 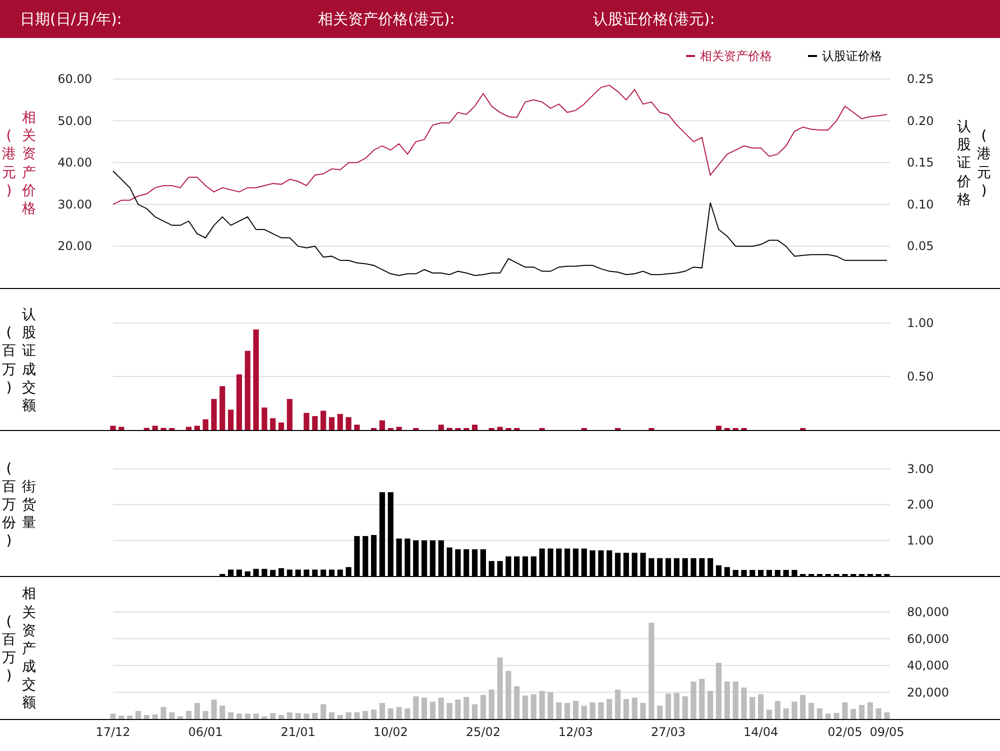 I want to click on x-tick-label: 14/04, so click(x=761, y=732).